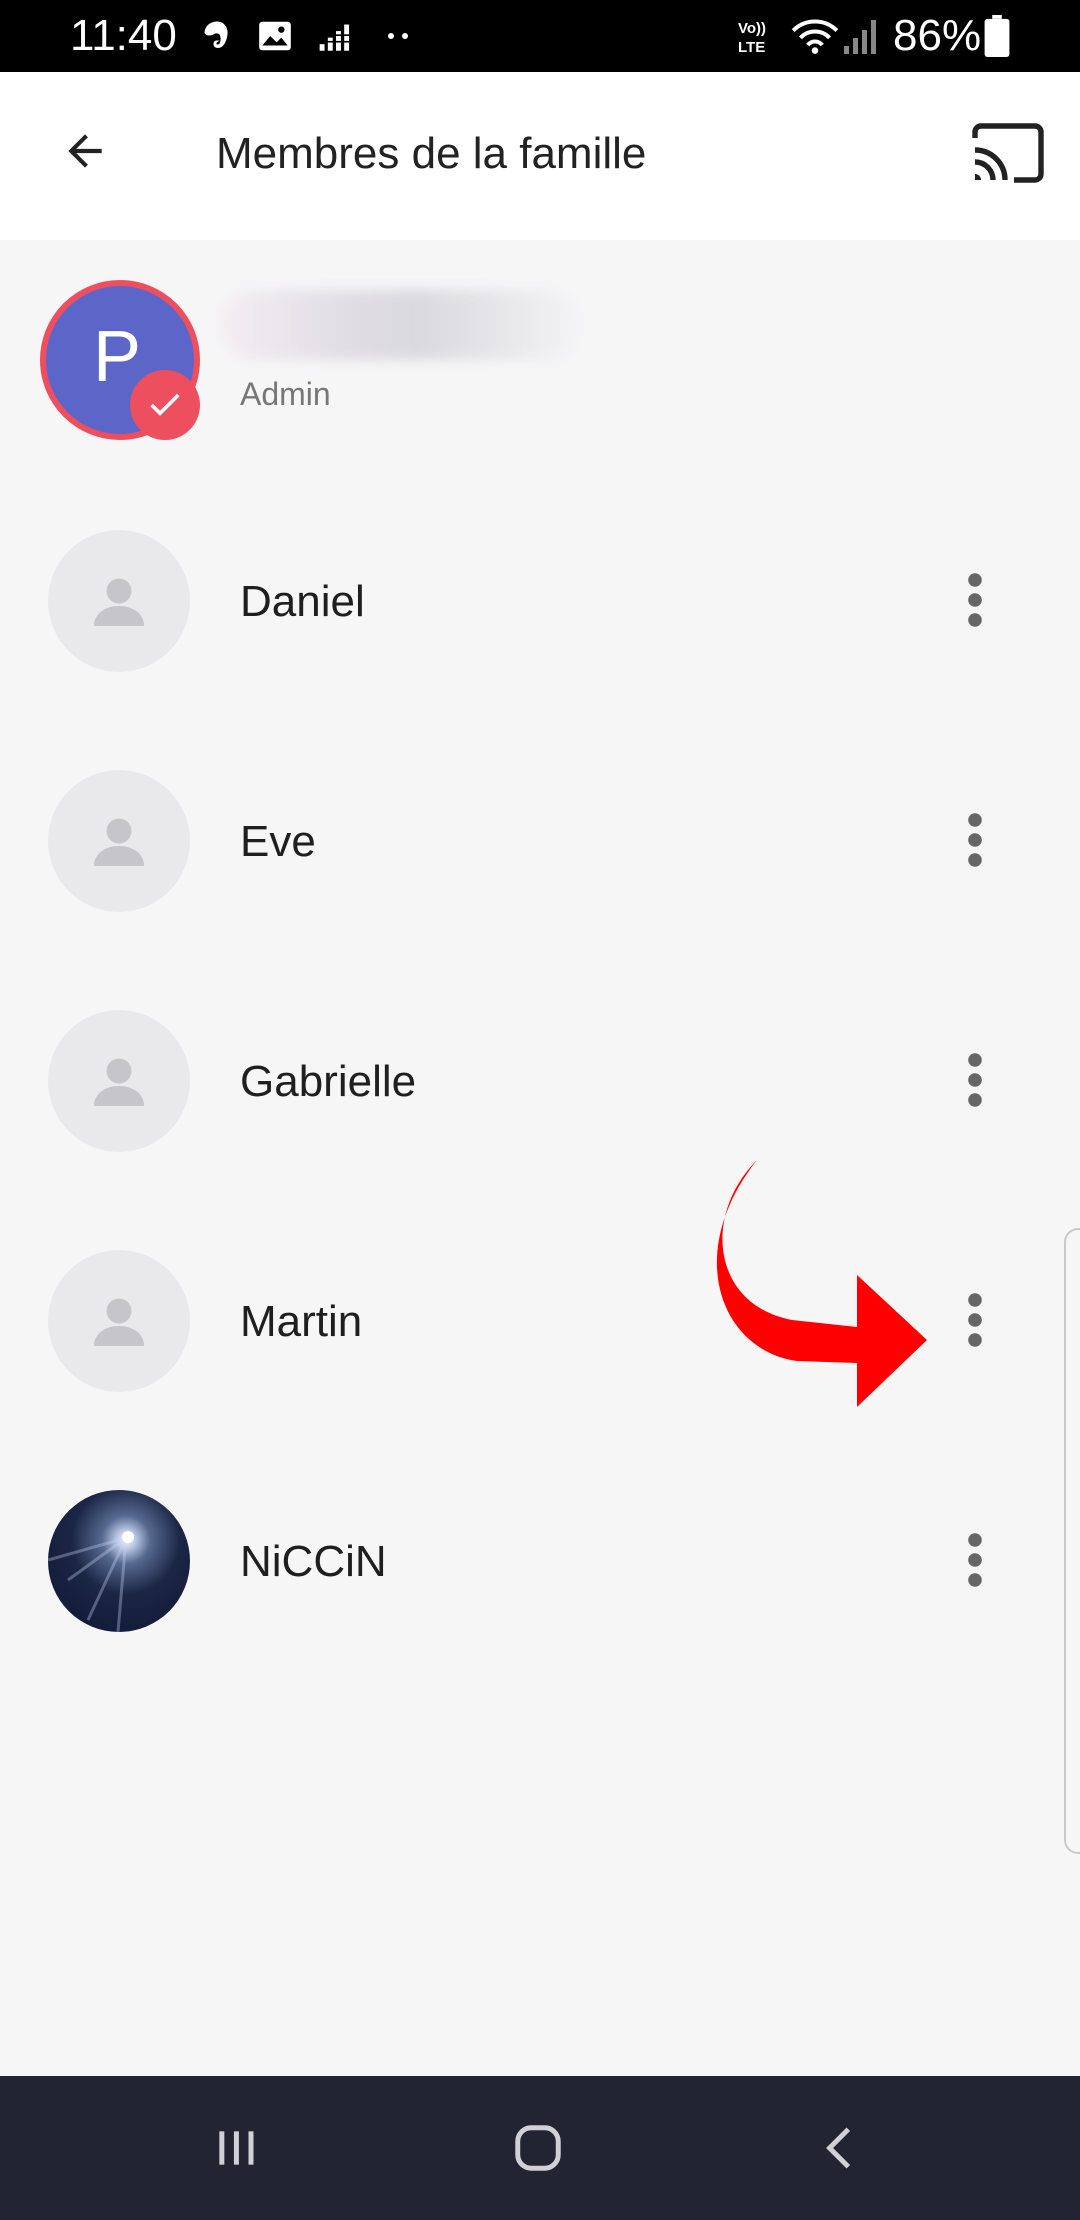 The width and height of the screenshot is (1080, 2220). I want to click on admin-role-label: Admin, so click(285, 394).